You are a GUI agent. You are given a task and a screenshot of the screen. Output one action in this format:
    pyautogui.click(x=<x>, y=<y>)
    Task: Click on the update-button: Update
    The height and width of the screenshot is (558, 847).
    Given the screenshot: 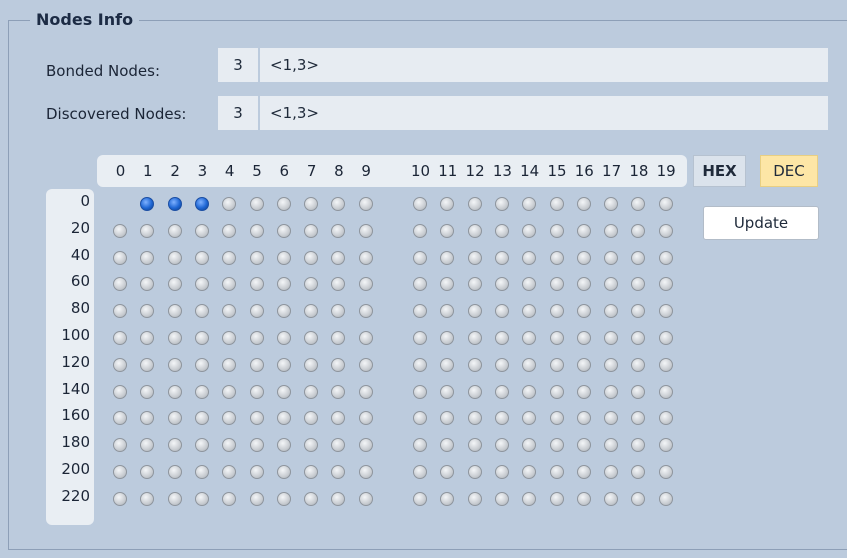 What is the action you would take?
    pyautogui.click(x=761, y=223)
    